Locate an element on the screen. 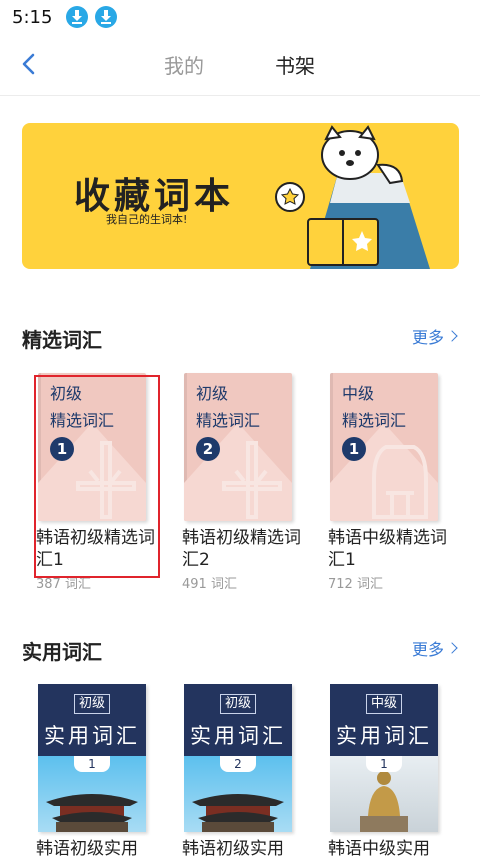 This screenshot has width=480, height=860. book-cover: 初级 精选词汇 2 is located at coordinates (238, 447).